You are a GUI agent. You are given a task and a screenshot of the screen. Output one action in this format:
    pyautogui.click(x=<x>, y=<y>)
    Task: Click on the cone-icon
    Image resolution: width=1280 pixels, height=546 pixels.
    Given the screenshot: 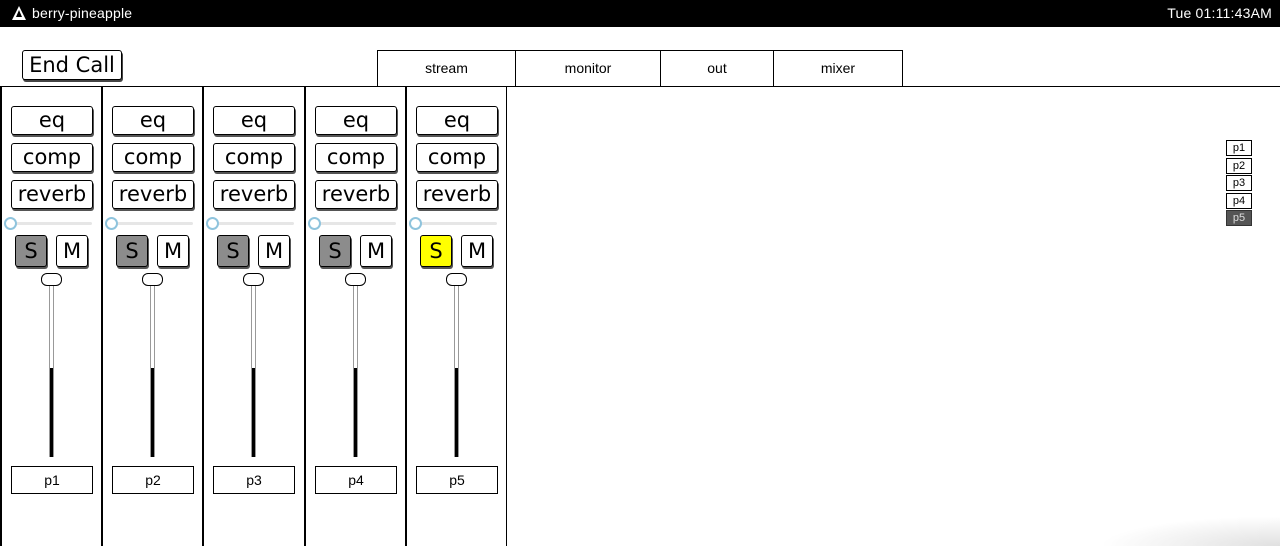 What is the action you would take?
    pyautogui.click(x=19, y=13)
    